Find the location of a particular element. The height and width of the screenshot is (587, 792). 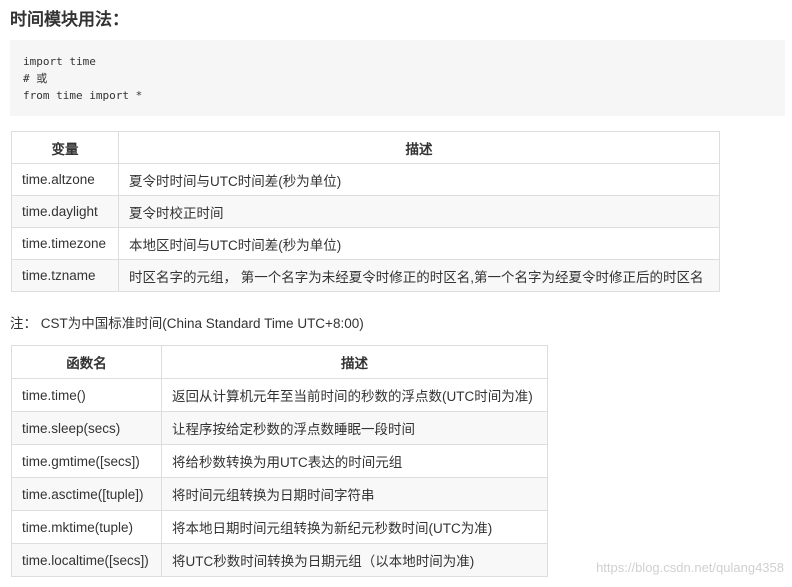

function-cell: time.mktime(tuple) is located at coordinates (86, 527).